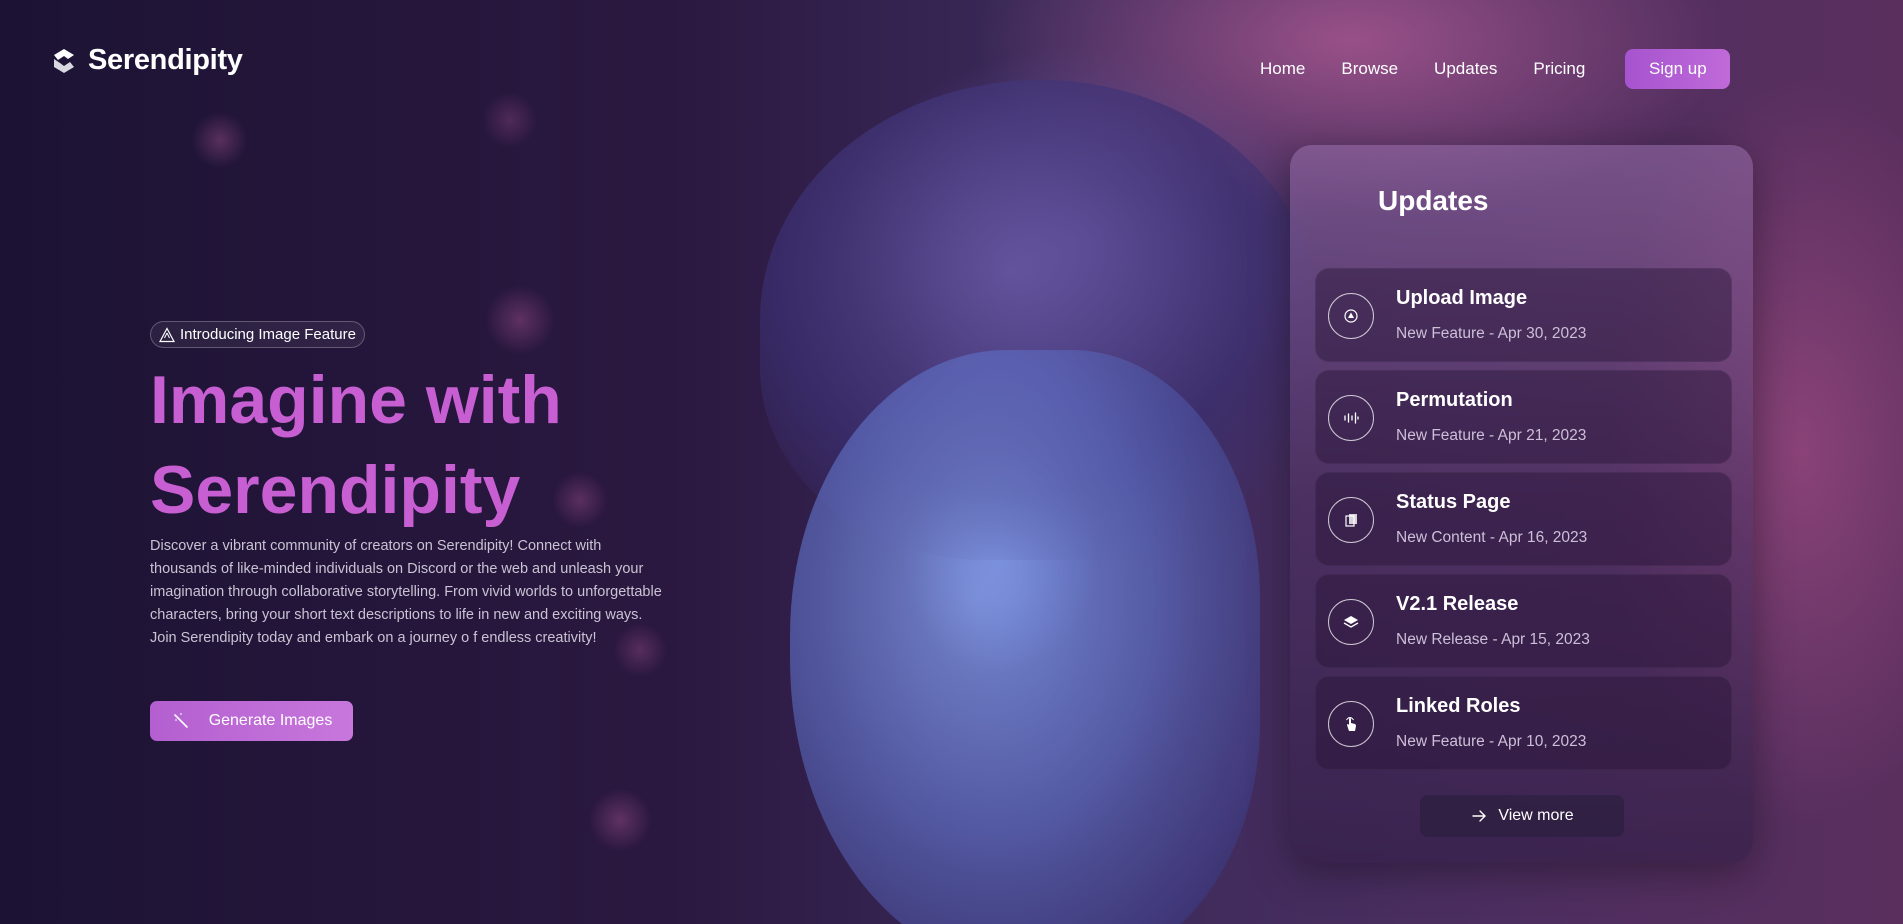  I want to click on upload-icon, so click(1351, 316).